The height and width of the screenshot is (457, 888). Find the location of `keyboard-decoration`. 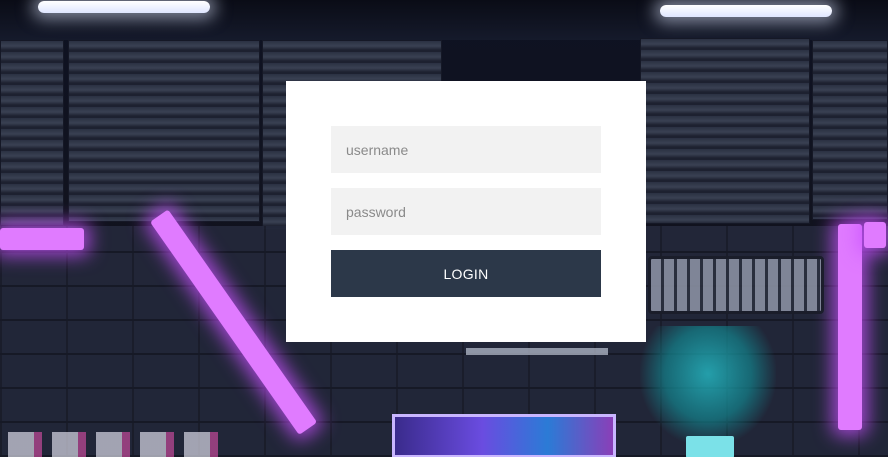

keyboard-decoration is located at coordinates (736, 285).